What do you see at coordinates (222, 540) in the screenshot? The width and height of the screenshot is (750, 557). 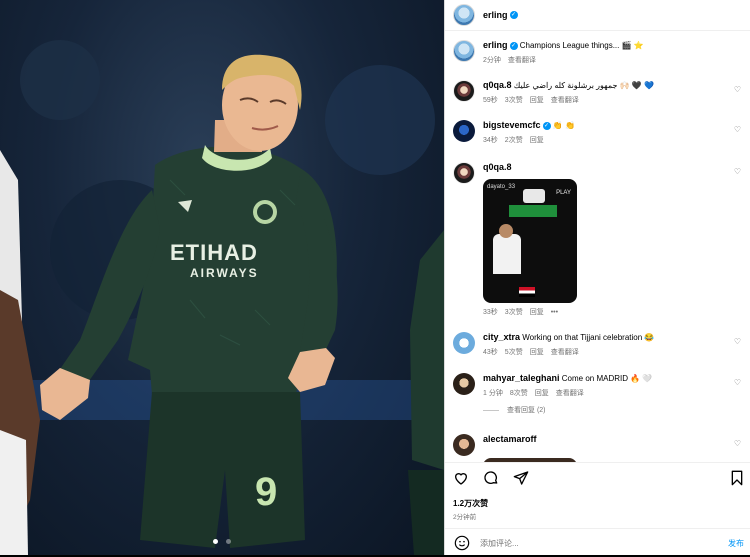 I see `carousel-dots` at bounding box center [222, 540].